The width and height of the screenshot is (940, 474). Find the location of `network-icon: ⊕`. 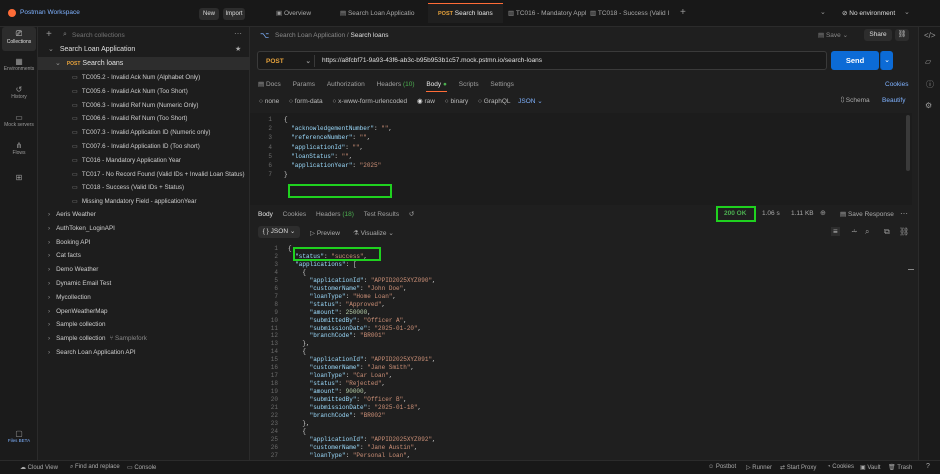

network-icon: ⊕ is located at coordinates (823, 213).